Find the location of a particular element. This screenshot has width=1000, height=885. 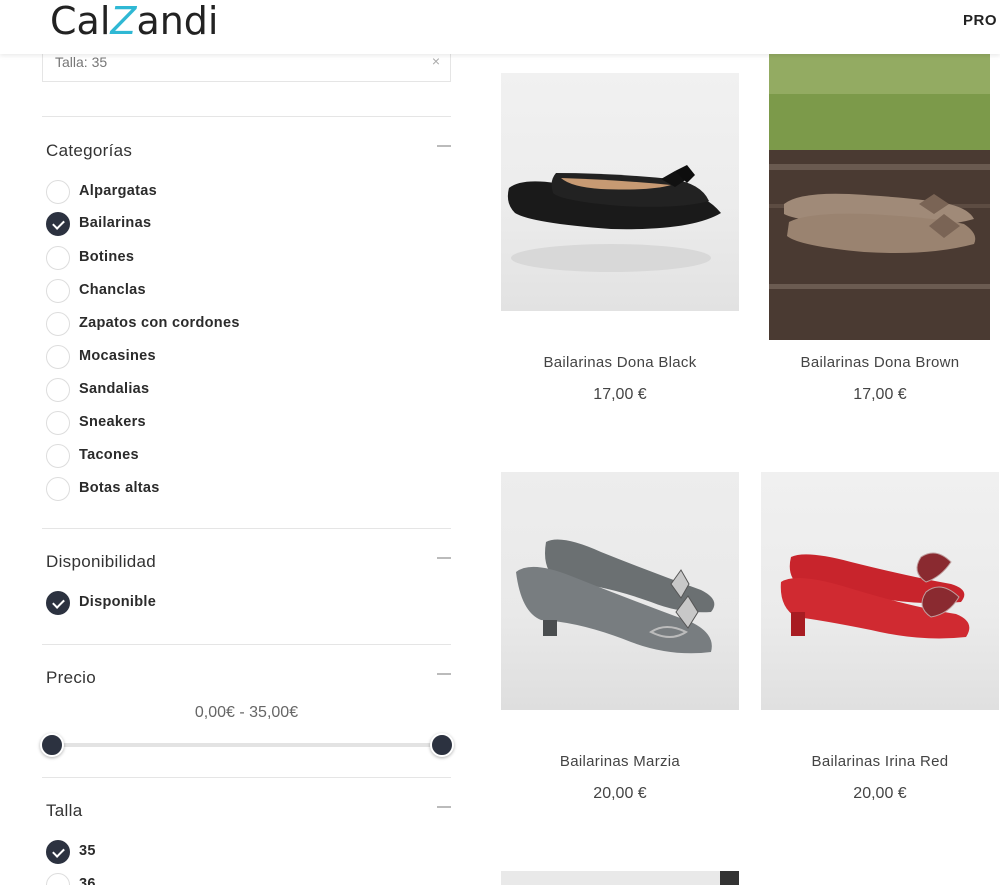

product-name: Bailarinas Marzia is located at coordinates (620, 761).